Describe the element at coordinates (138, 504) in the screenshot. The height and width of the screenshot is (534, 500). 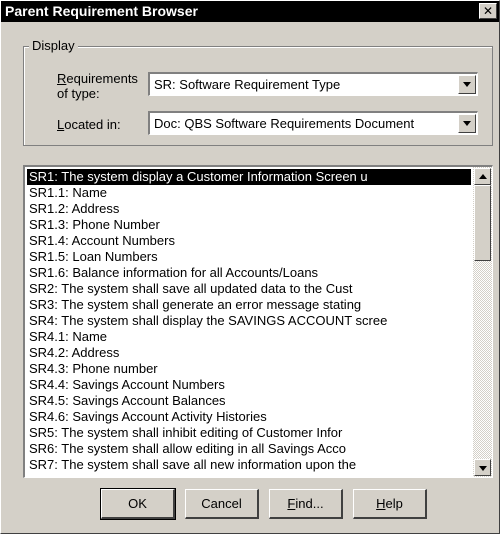
I see `ok-button: OK` at that location.